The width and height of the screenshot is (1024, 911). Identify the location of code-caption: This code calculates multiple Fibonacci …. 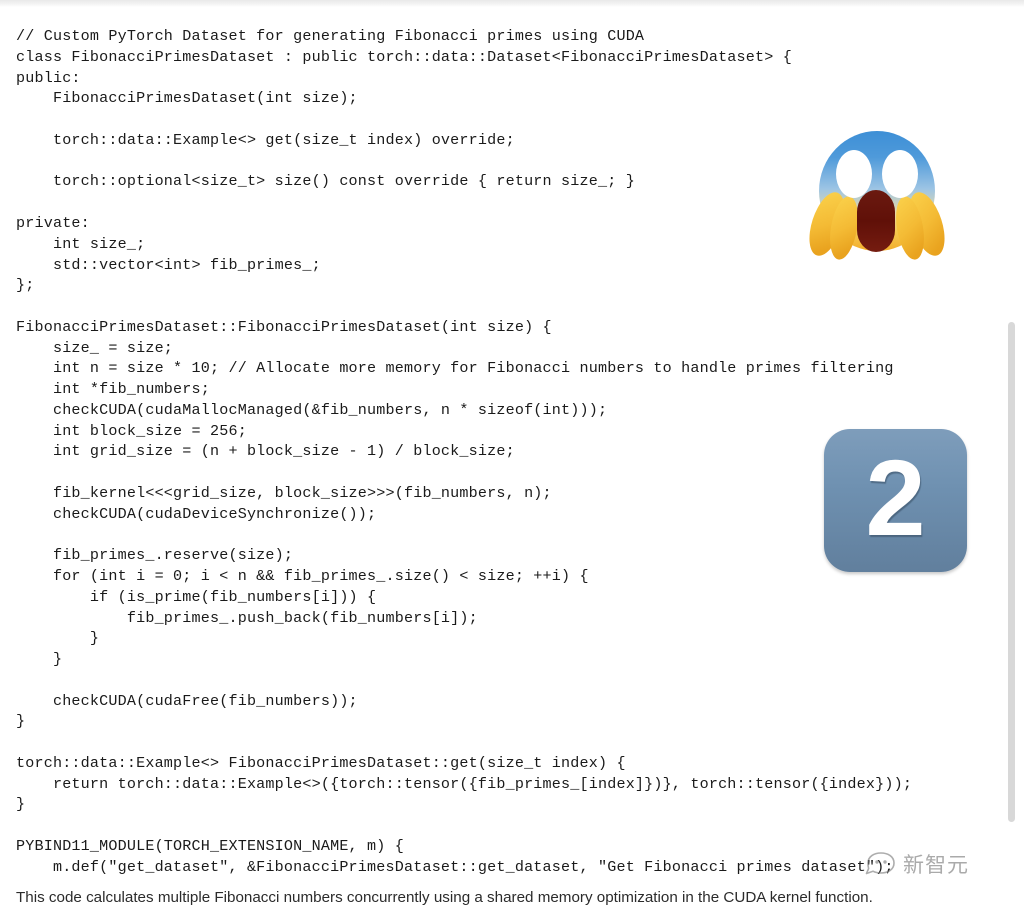
(444, 897).